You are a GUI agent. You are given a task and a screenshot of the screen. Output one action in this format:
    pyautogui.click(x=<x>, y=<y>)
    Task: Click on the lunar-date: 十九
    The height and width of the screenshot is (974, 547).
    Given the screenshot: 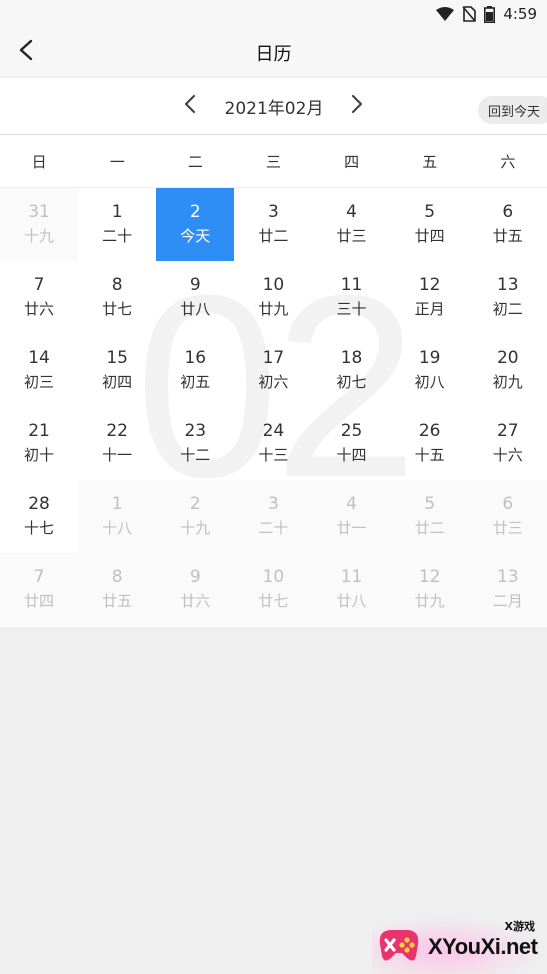 What is the action you would take?
    pyautogui.click(x=195, y=527)
    